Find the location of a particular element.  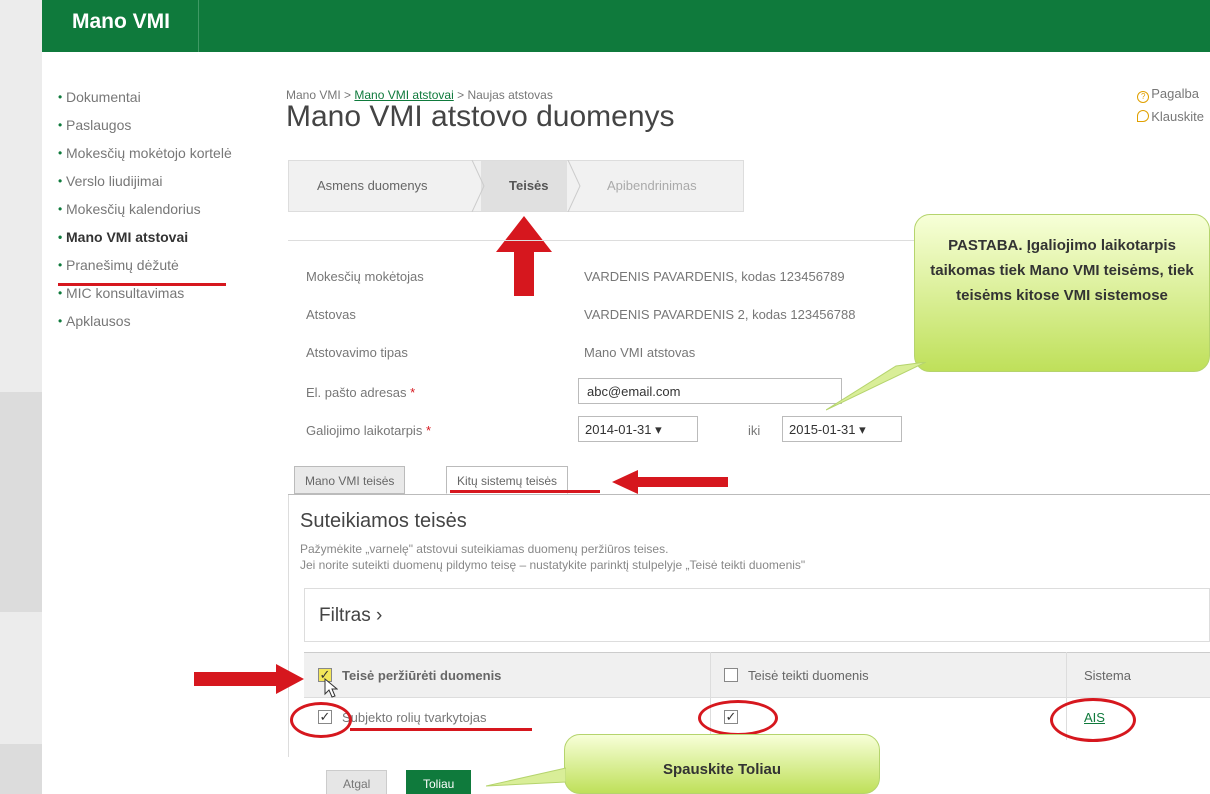

section-title: Suteikiamos teisės is located at coordinates (383, 521).